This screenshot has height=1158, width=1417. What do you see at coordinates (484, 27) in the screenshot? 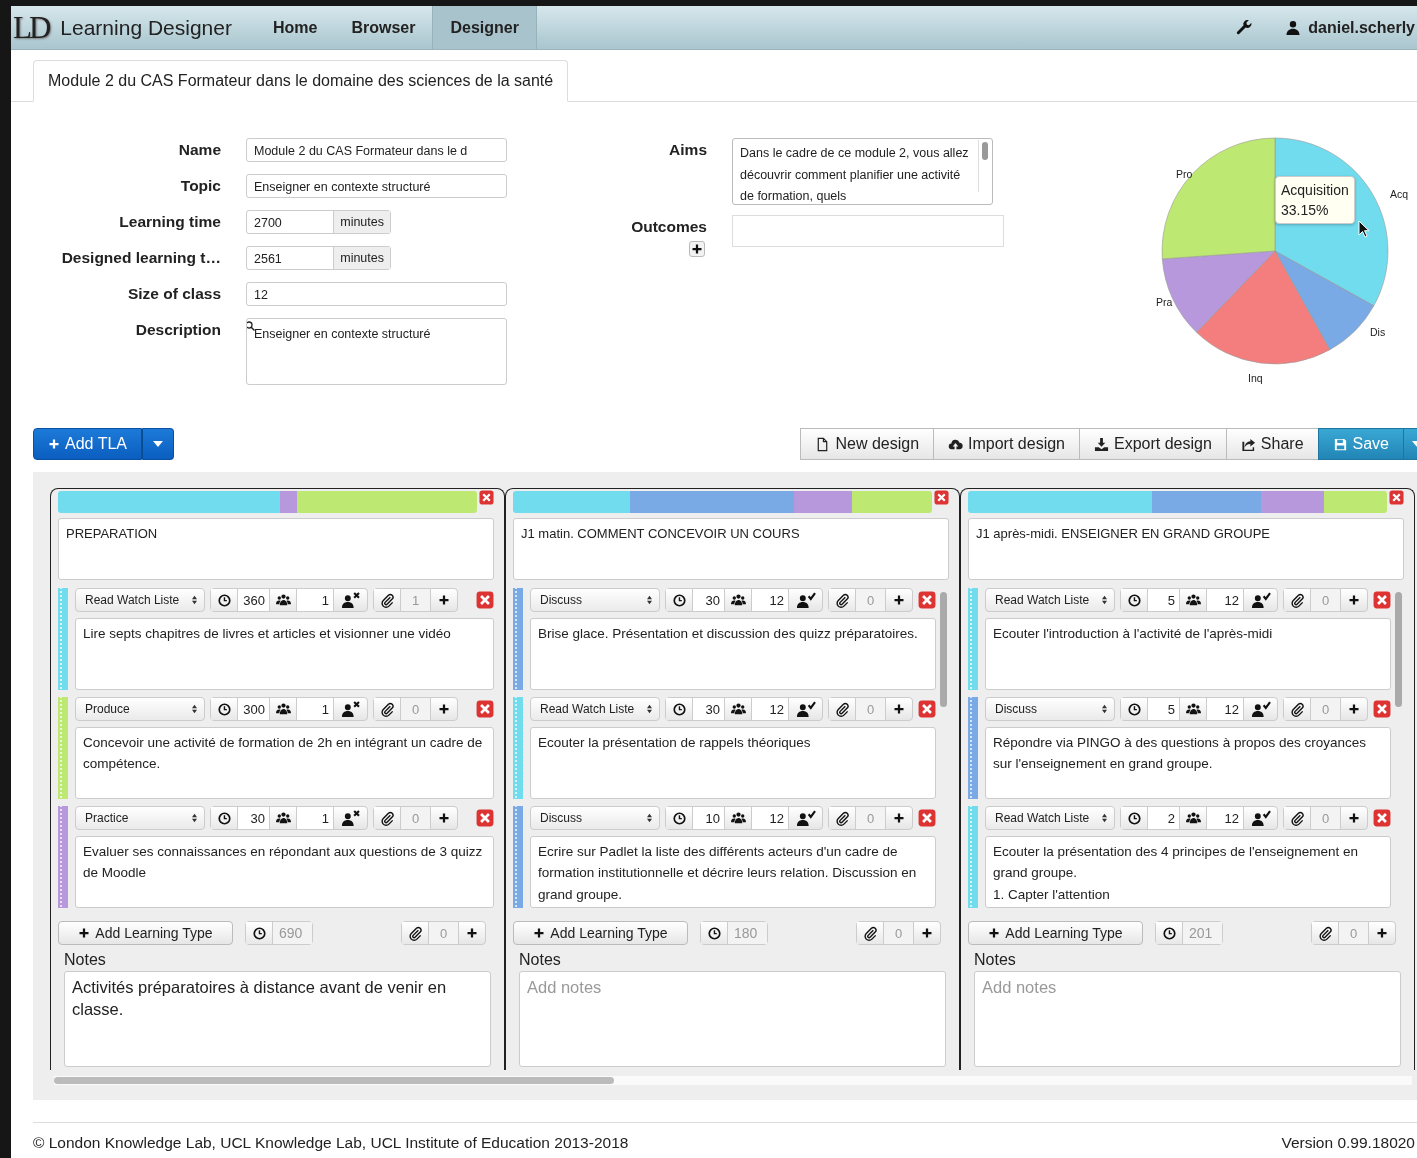
I see `nav-tab: Designer` at bounding box center [484, 27].